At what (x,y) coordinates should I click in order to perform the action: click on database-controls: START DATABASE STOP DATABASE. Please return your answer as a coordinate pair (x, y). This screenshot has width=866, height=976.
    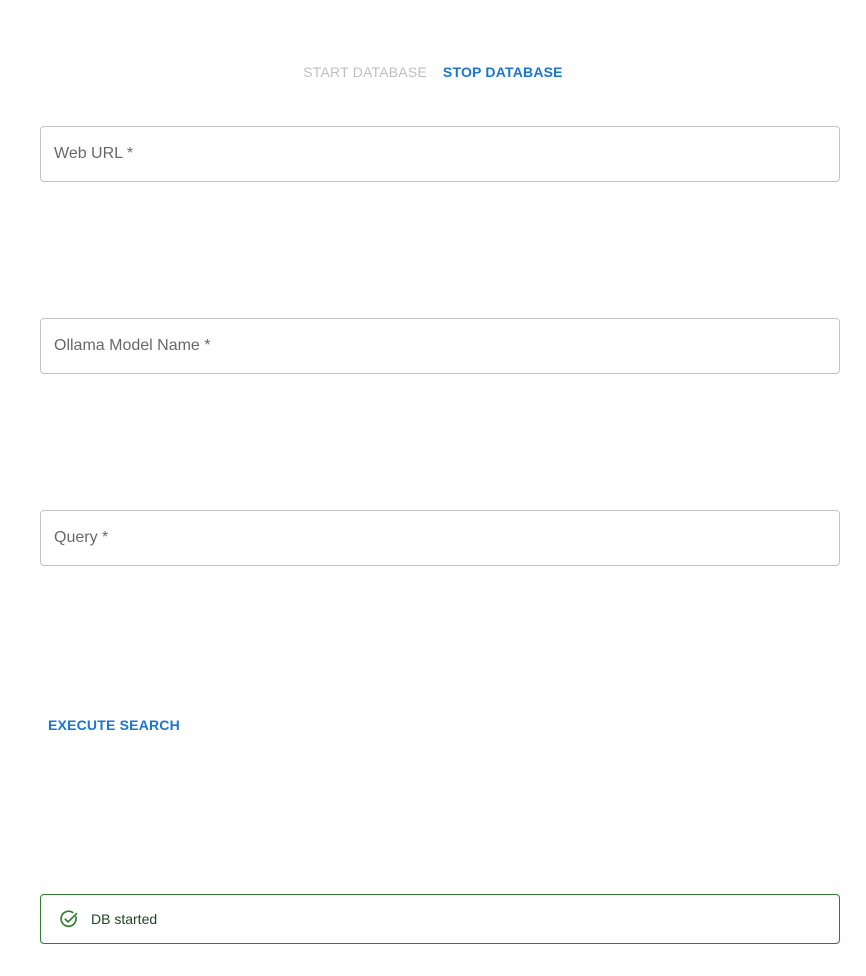
    Looking at the image, I should click on (433, 72).